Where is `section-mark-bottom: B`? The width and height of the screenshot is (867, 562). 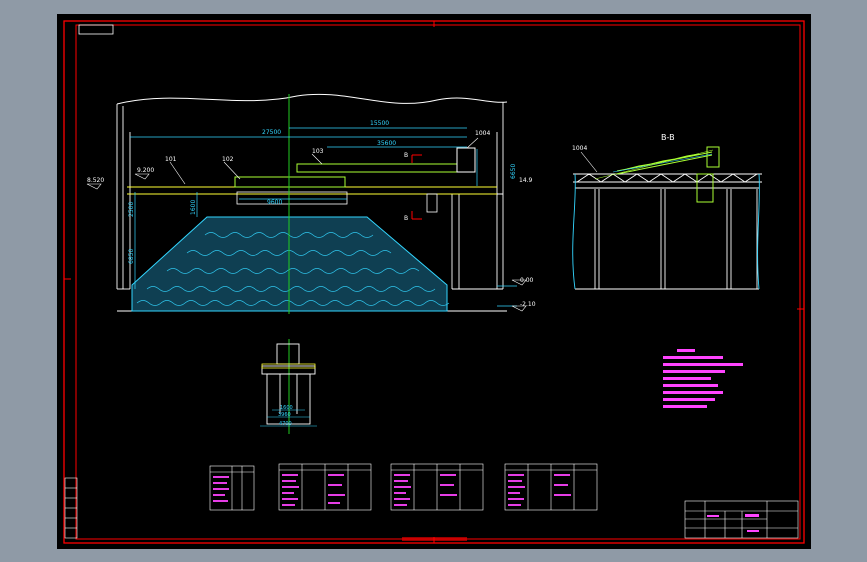 section-mark-bottom: B is located at coordinates (406, 218).